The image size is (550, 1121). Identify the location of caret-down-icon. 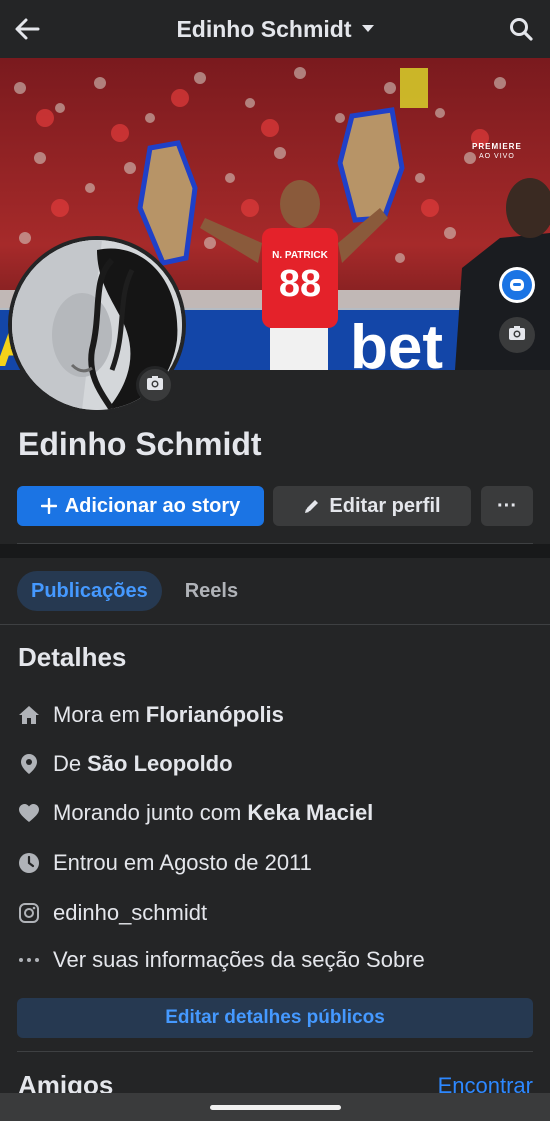
(367, 29).